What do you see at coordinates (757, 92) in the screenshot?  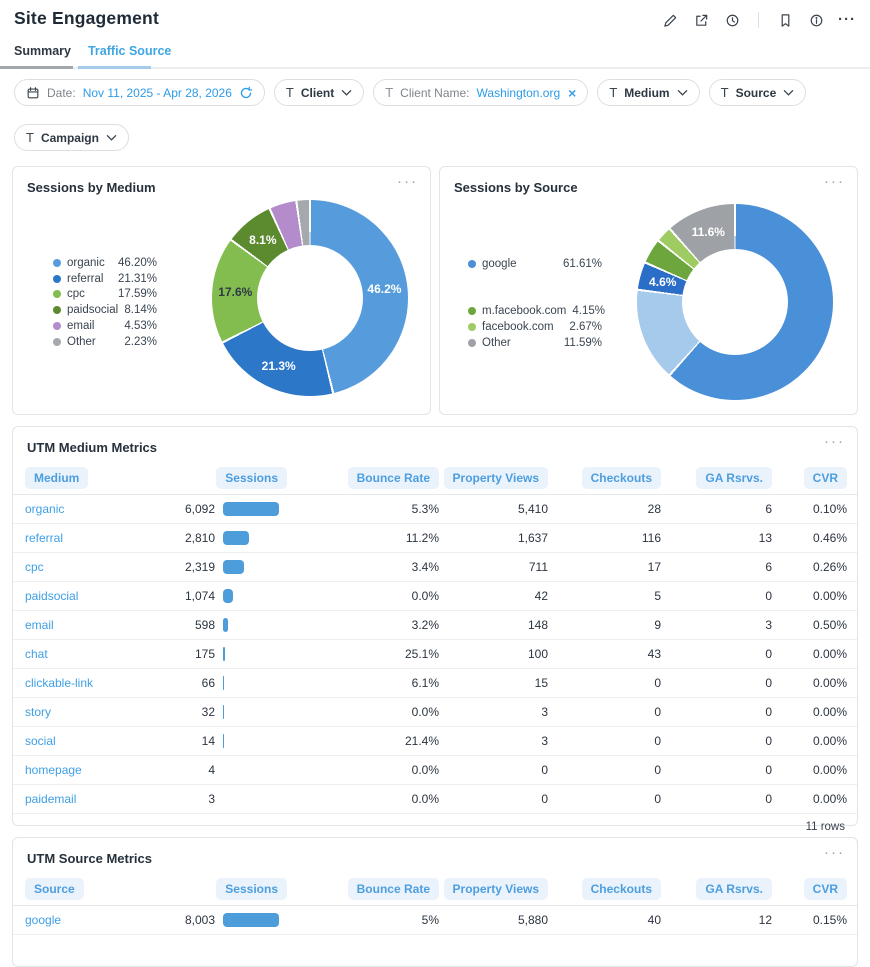 I see `source-filter-chip: T Source` at bounding box center [757, 92].